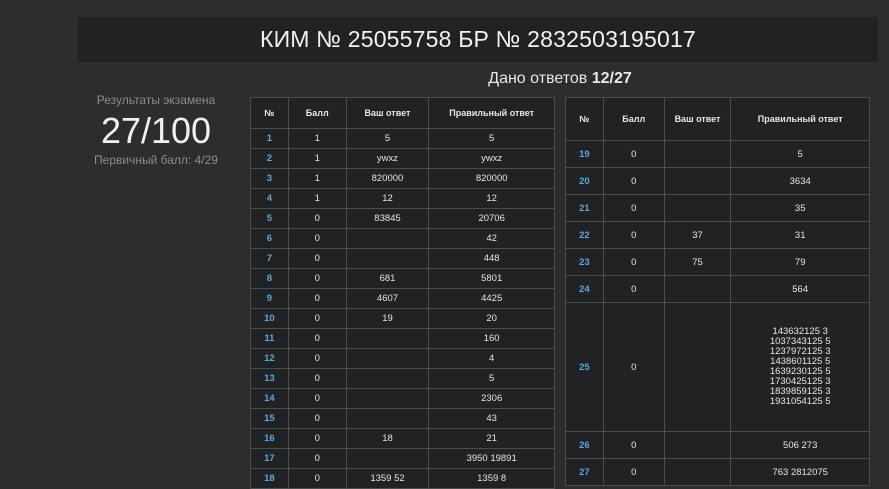 Image resolution: width=889 pixels, height=489 pixels. What do you see at coordinates (491, 478) in the screenshot?
I see `correct-answer-cell: 1359 8` at bounding box center [491, 478].